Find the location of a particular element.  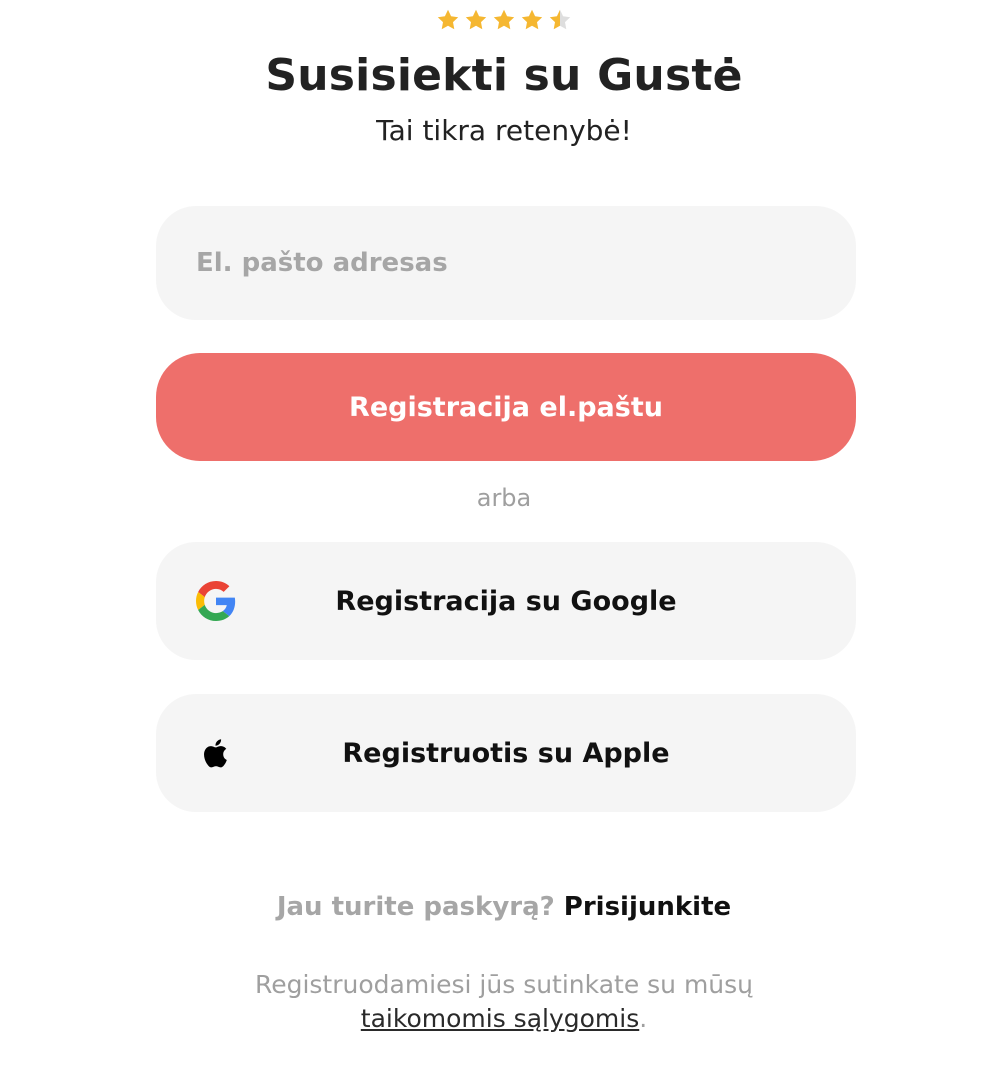

google-signup-label: Registracija su Google is located at coordinates (506, 601).